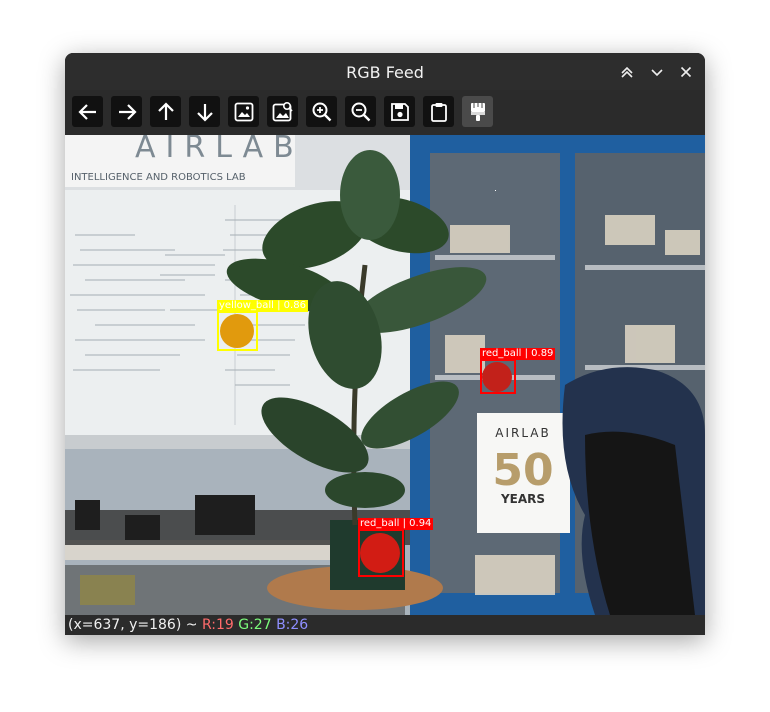  I want to click on chevrons-up-icon, so click(627, 72).